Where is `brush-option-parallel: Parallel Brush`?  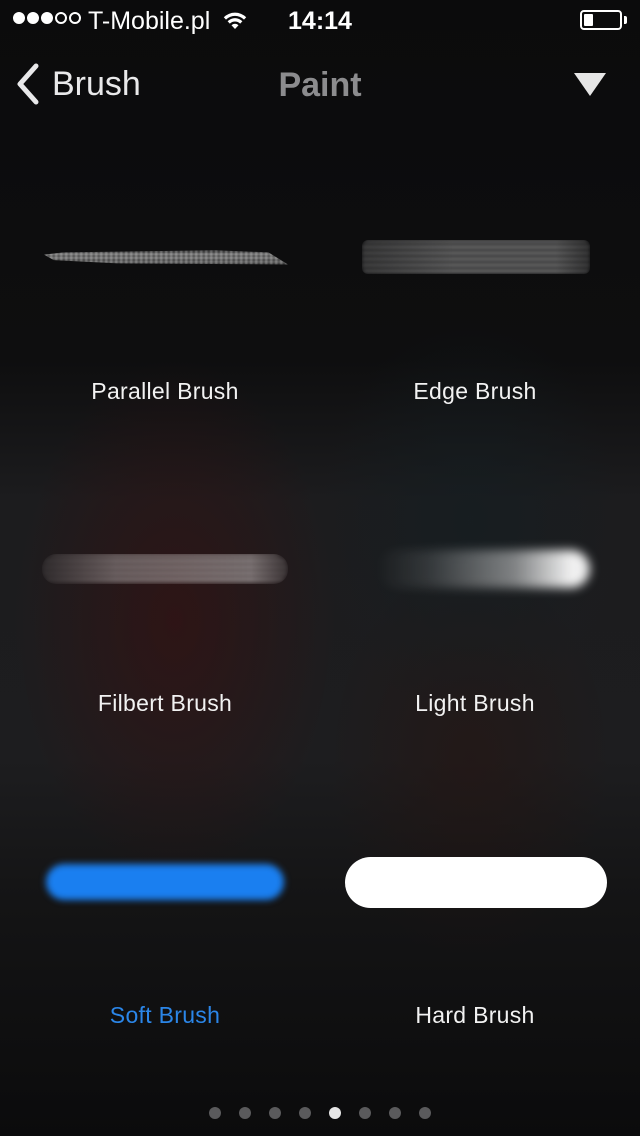 brush-option-parallel: Parallel Brush is located at coordinates (165, 290).